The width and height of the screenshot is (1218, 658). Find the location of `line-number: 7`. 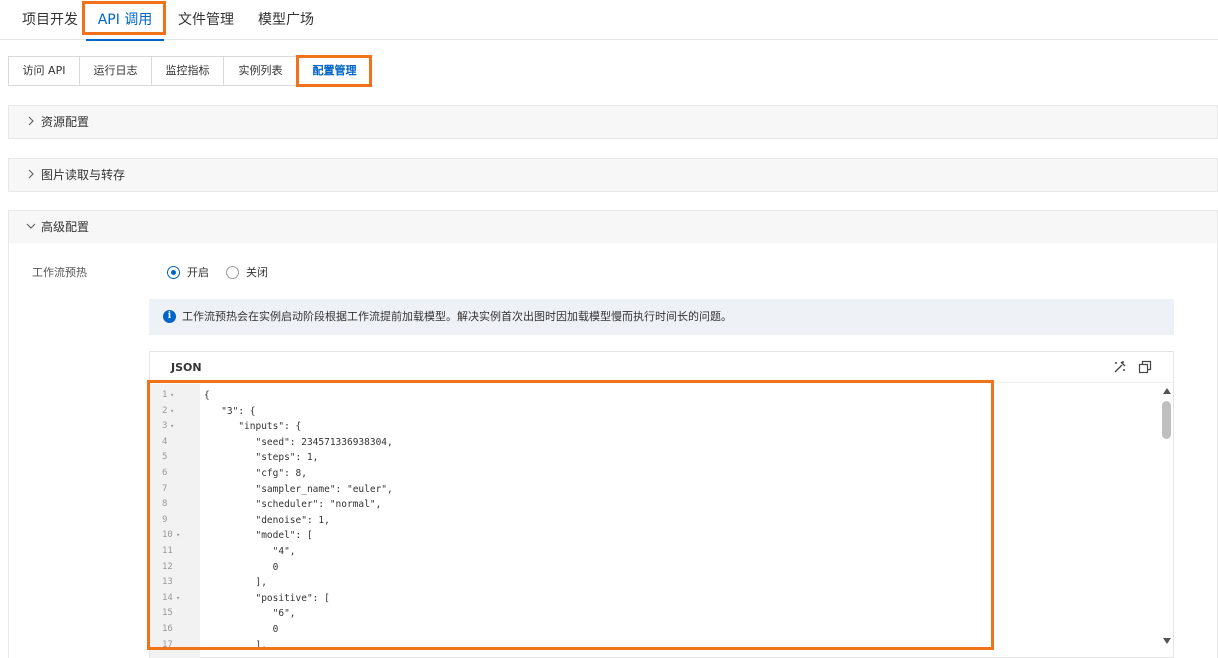

line-number: 7 is located at coordinates (175, 490).